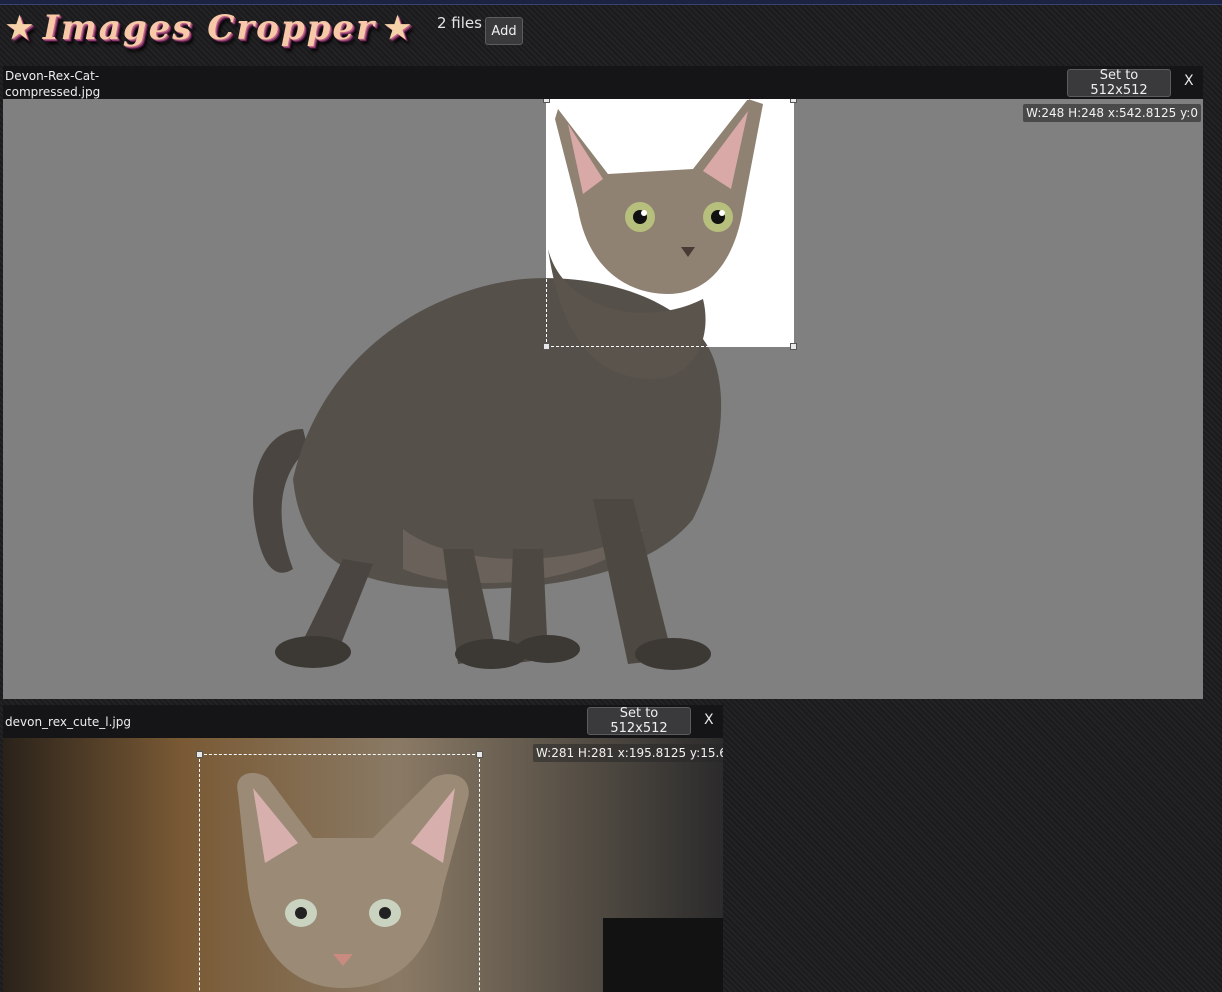 The width and height of the screenshot is (1222, 992). What do you see at coordinates (459, 23) in the screenshot?
I see `file-count: 2 files` at bounding box center [459, 23].